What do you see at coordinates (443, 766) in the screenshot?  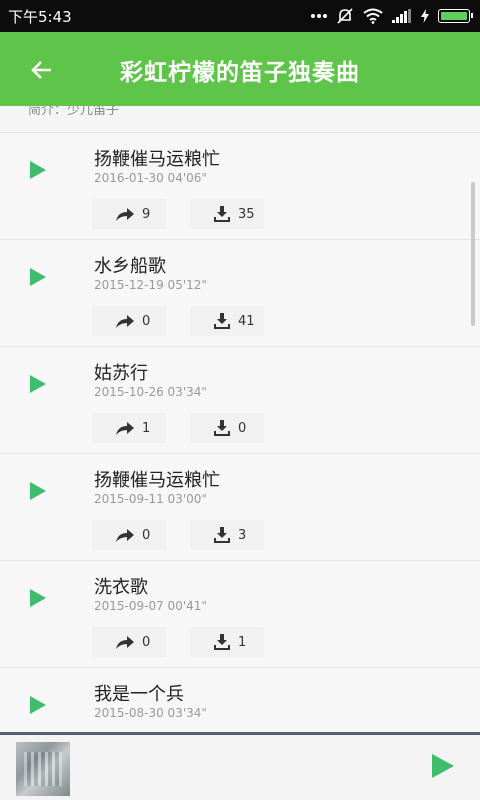 I see `player-play-icon` at bounding box center [443, 766].